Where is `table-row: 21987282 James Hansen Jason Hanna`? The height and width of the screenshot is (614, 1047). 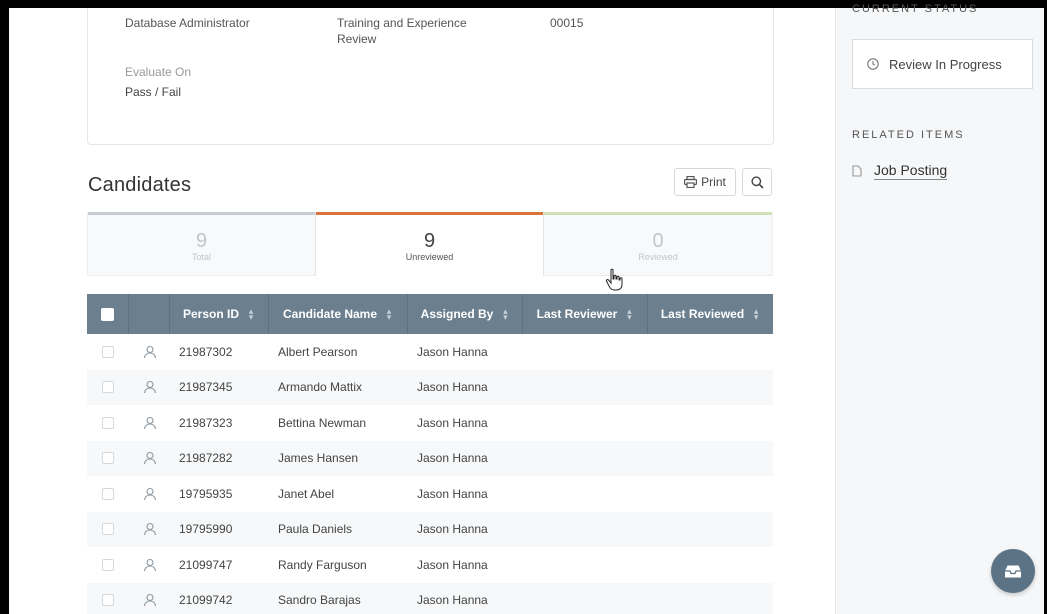 table-row: 21987282 James Hansen Jason Hanna is located at coordinates (430, 458).